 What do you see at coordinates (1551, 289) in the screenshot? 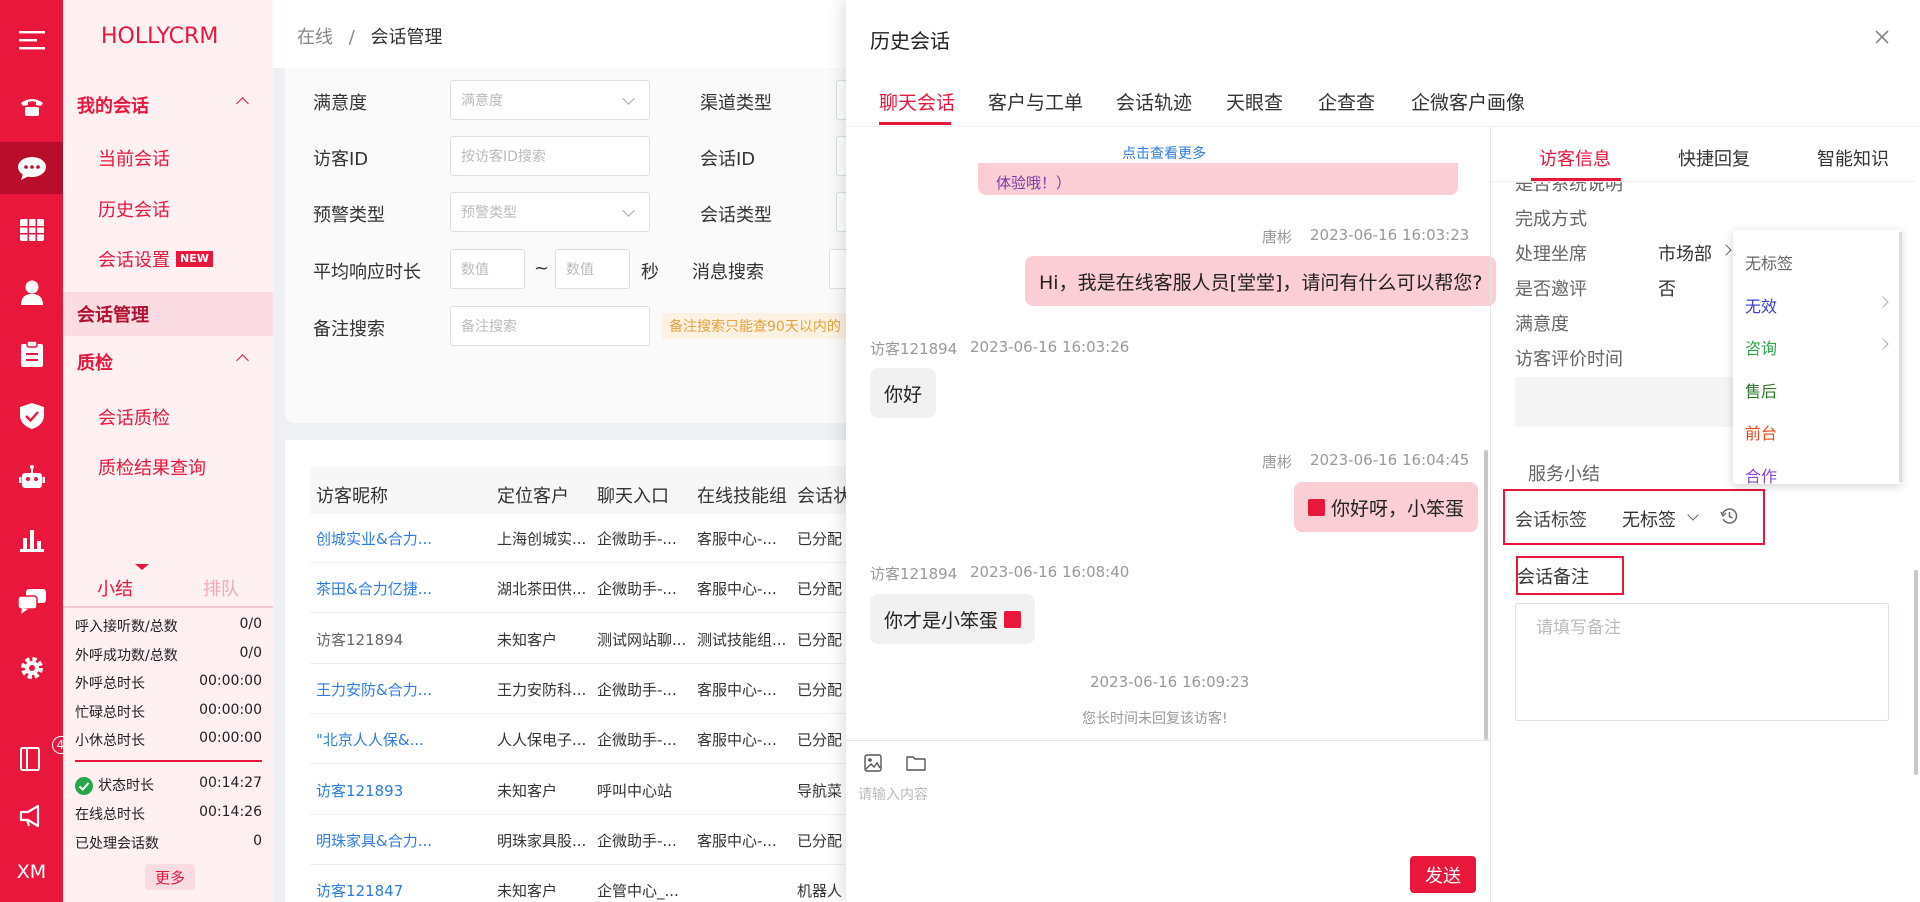
I see `invited-label: 是否邀评` at bounding box center [1551, 289].